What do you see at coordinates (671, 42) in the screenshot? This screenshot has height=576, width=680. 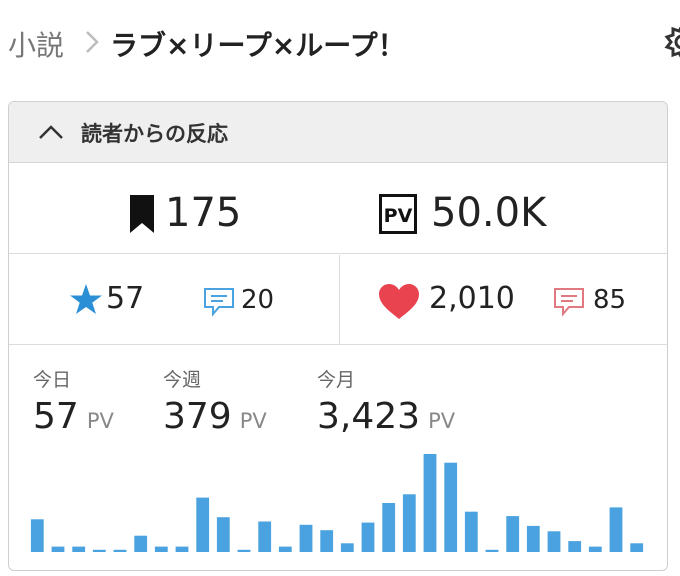 I see `gear-icon` at bounding box center [671, 42].